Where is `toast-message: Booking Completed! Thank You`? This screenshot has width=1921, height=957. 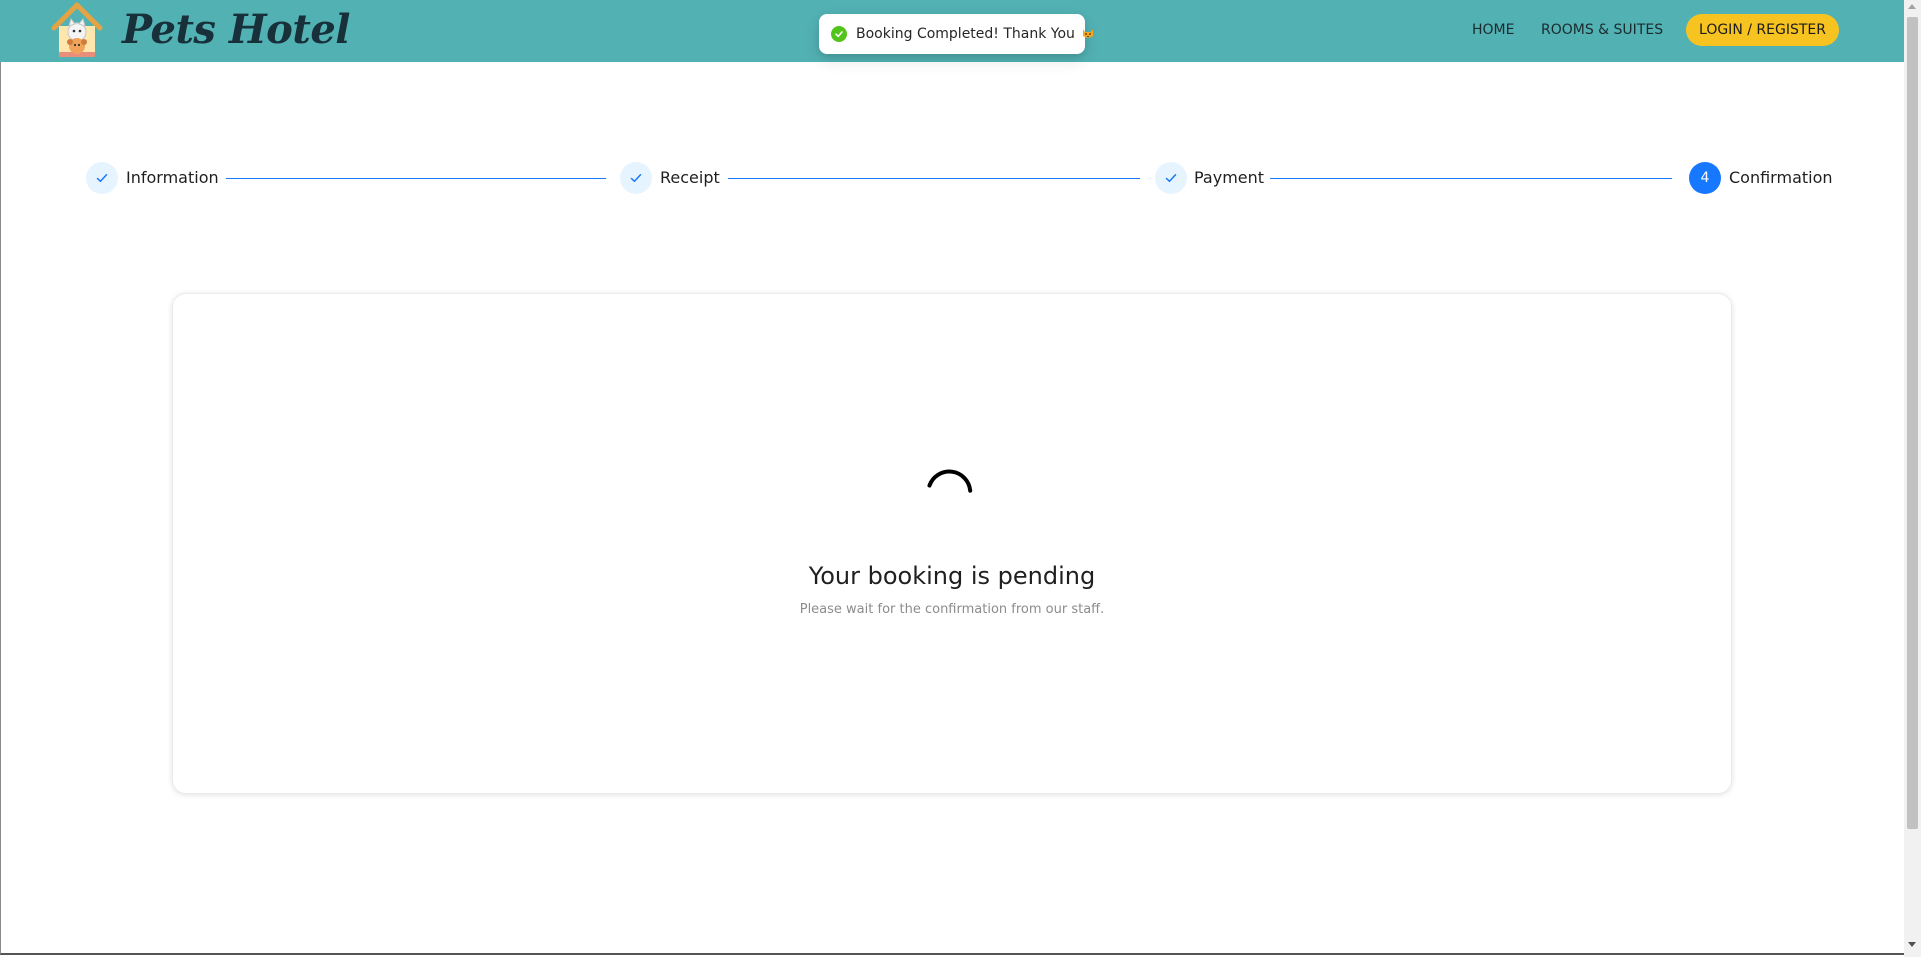 toast-message: Booking Completed! Thank You is located at coordinates (975, 34).